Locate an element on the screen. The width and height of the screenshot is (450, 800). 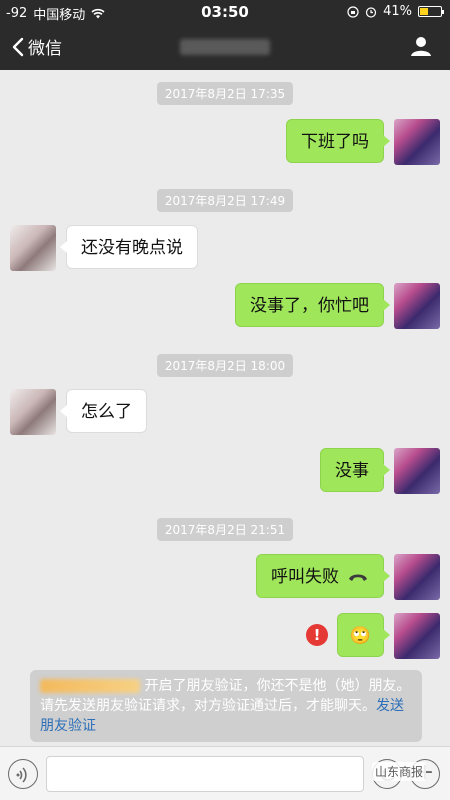
message-bubble-me: 🙄 is located at coordinates (363, 635).